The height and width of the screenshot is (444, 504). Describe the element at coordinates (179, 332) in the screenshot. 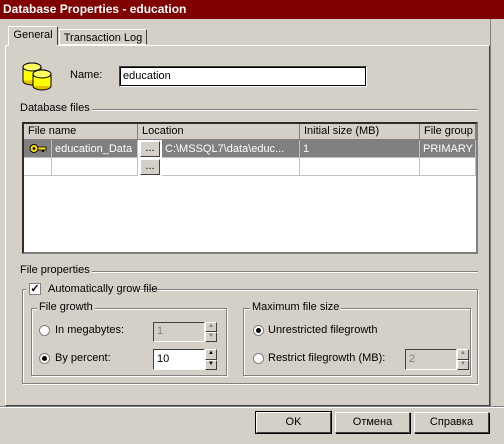

I see `megabytes-input: 1` at that location.